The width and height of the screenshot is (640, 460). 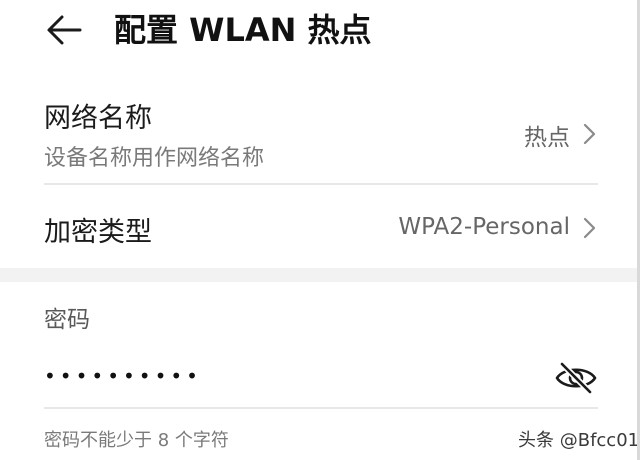 I want to click on arrow-left-icon, so click(x=64, y=30).